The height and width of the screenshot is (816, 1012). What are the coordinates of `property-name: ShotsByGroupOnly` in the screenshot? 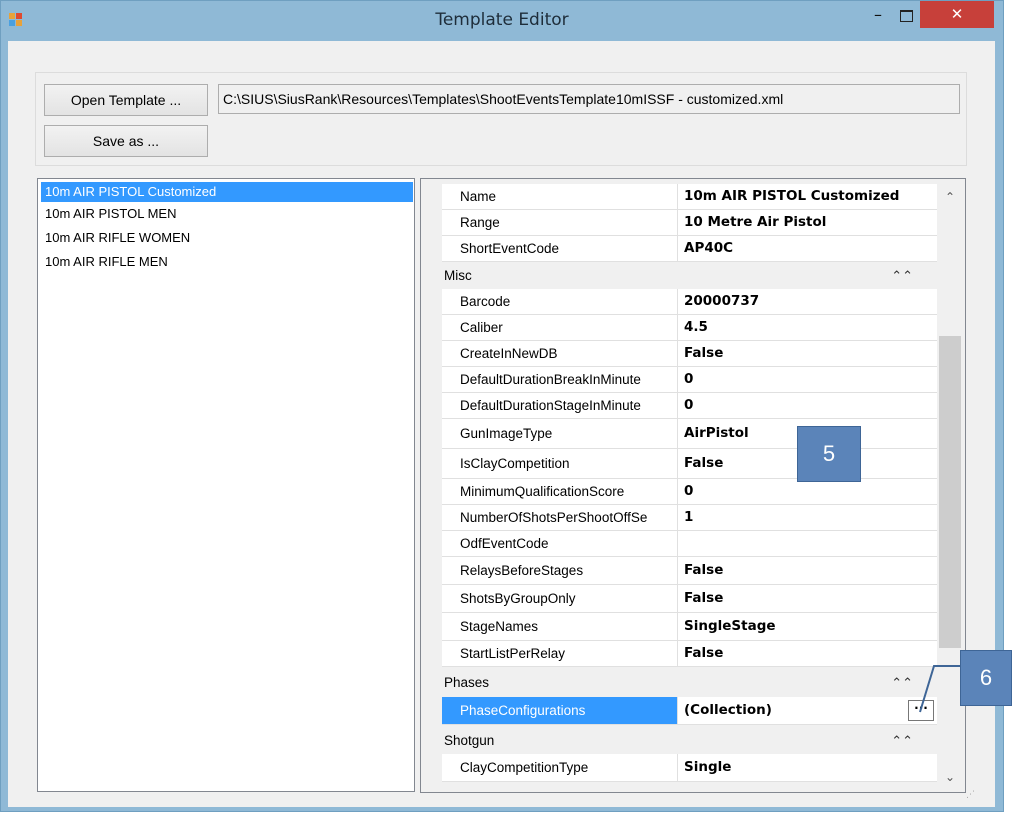 It's located at (560, 599).